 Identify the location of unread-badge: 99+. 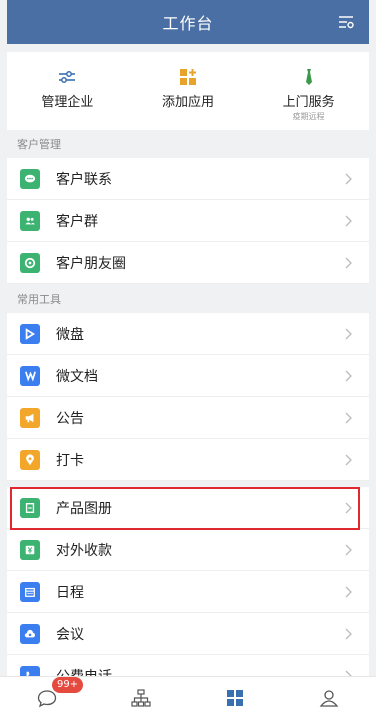
(68, 685).